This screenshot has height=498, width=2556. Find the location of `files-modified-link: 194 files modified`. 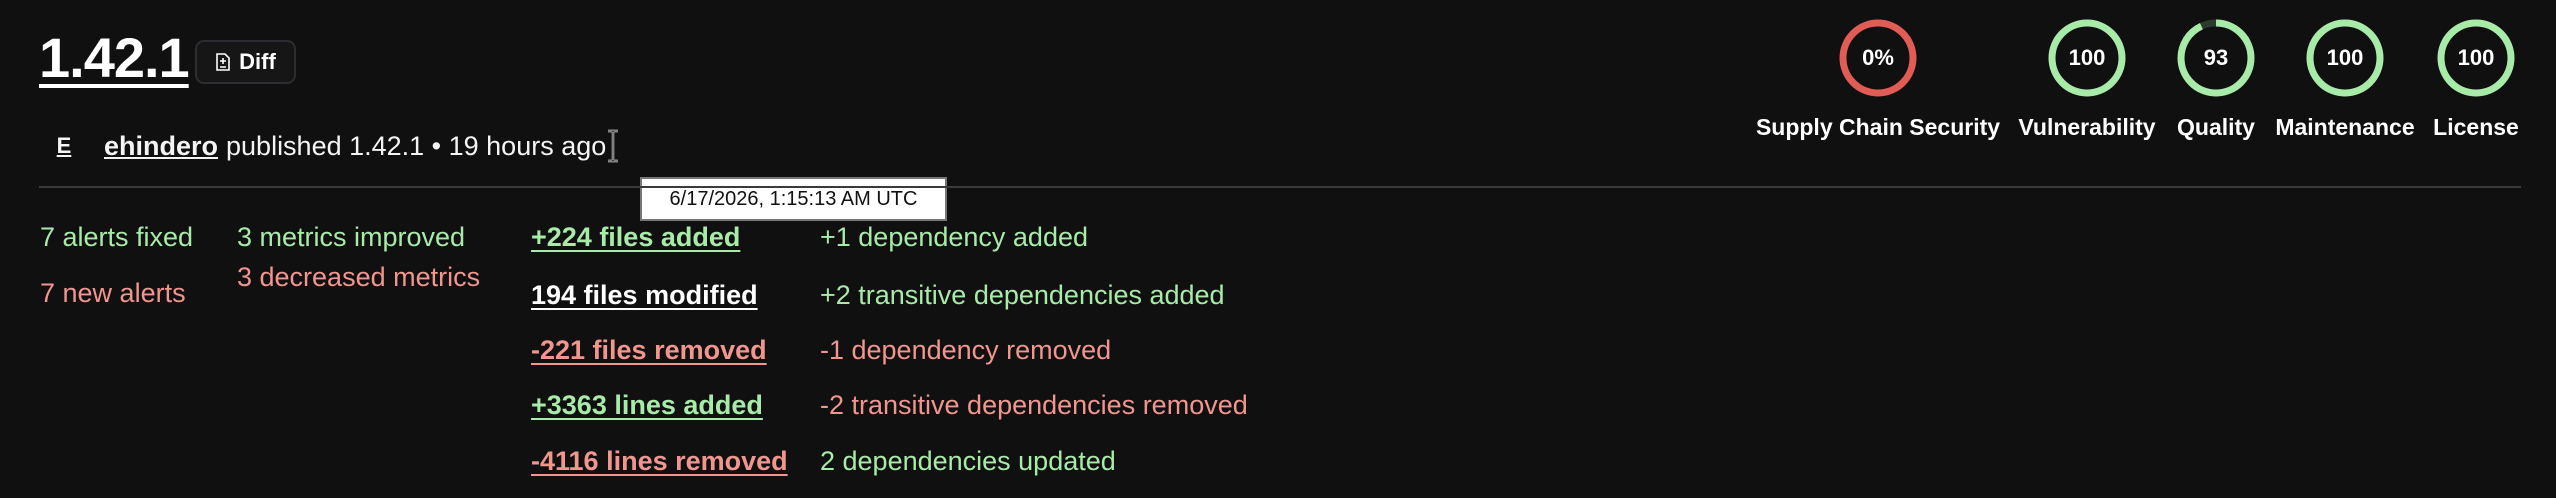

files-modified-link: 194 files modified is located at coordinates (644, 295).